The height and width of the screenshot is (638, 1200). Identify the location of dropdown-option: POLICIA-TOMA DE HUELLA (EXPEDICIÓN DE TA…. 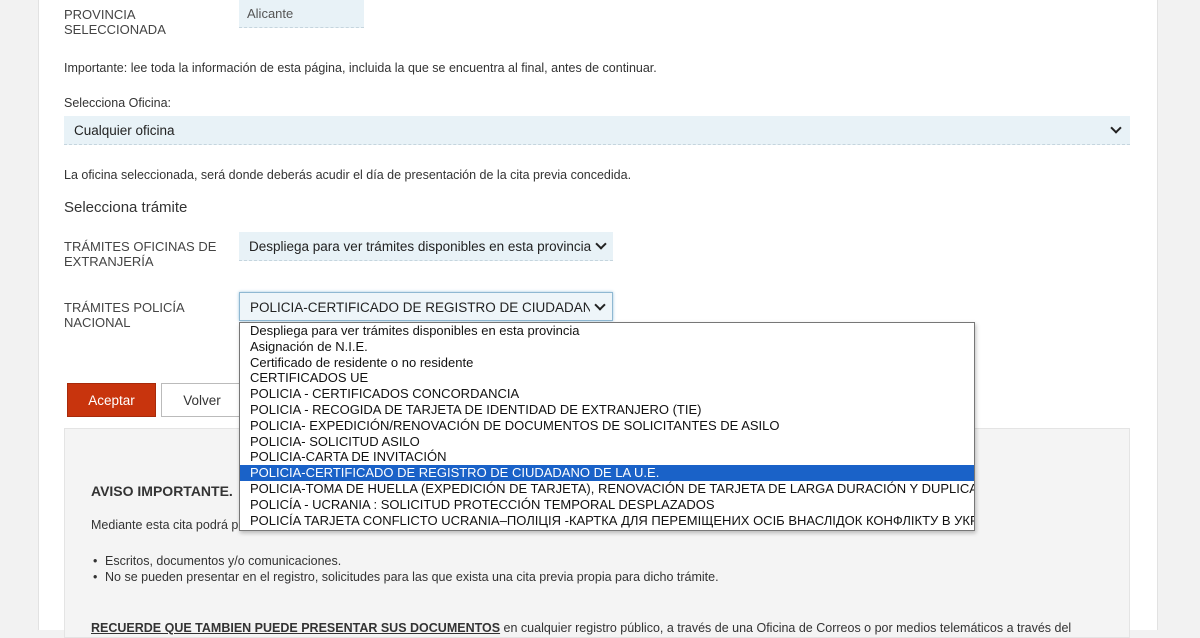
(607, 489).